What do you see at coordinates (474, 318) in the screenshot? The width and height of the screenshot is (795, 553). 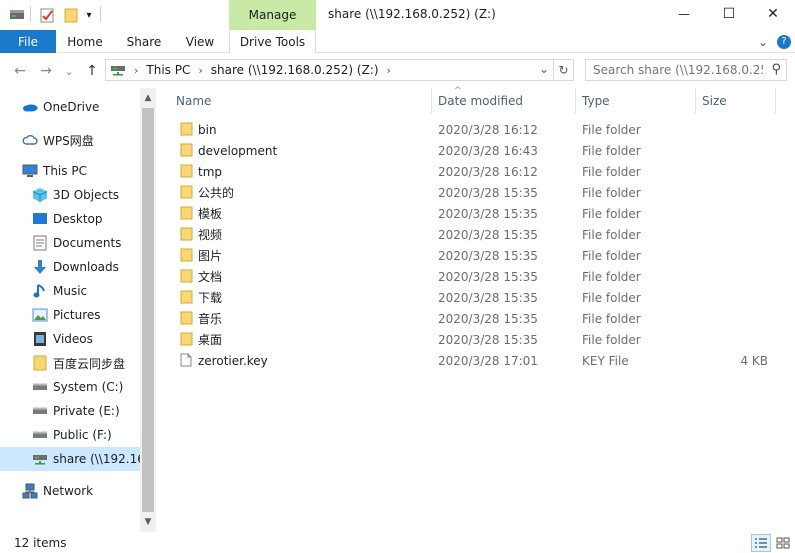 I see `file-row: 音乐 2020/3/28 15:35 File folder` at bounding box center [474, 318].